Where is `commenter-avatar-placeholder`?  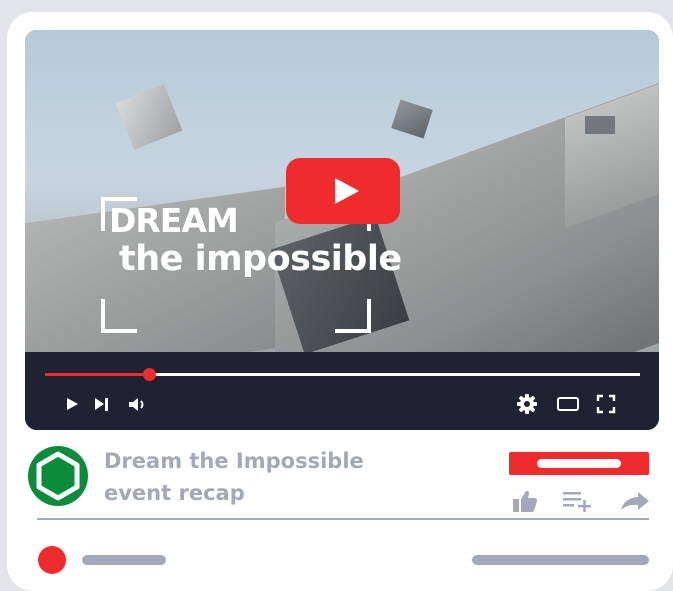 commenter-avatar-placeholder is located at coordinates (52, 560).